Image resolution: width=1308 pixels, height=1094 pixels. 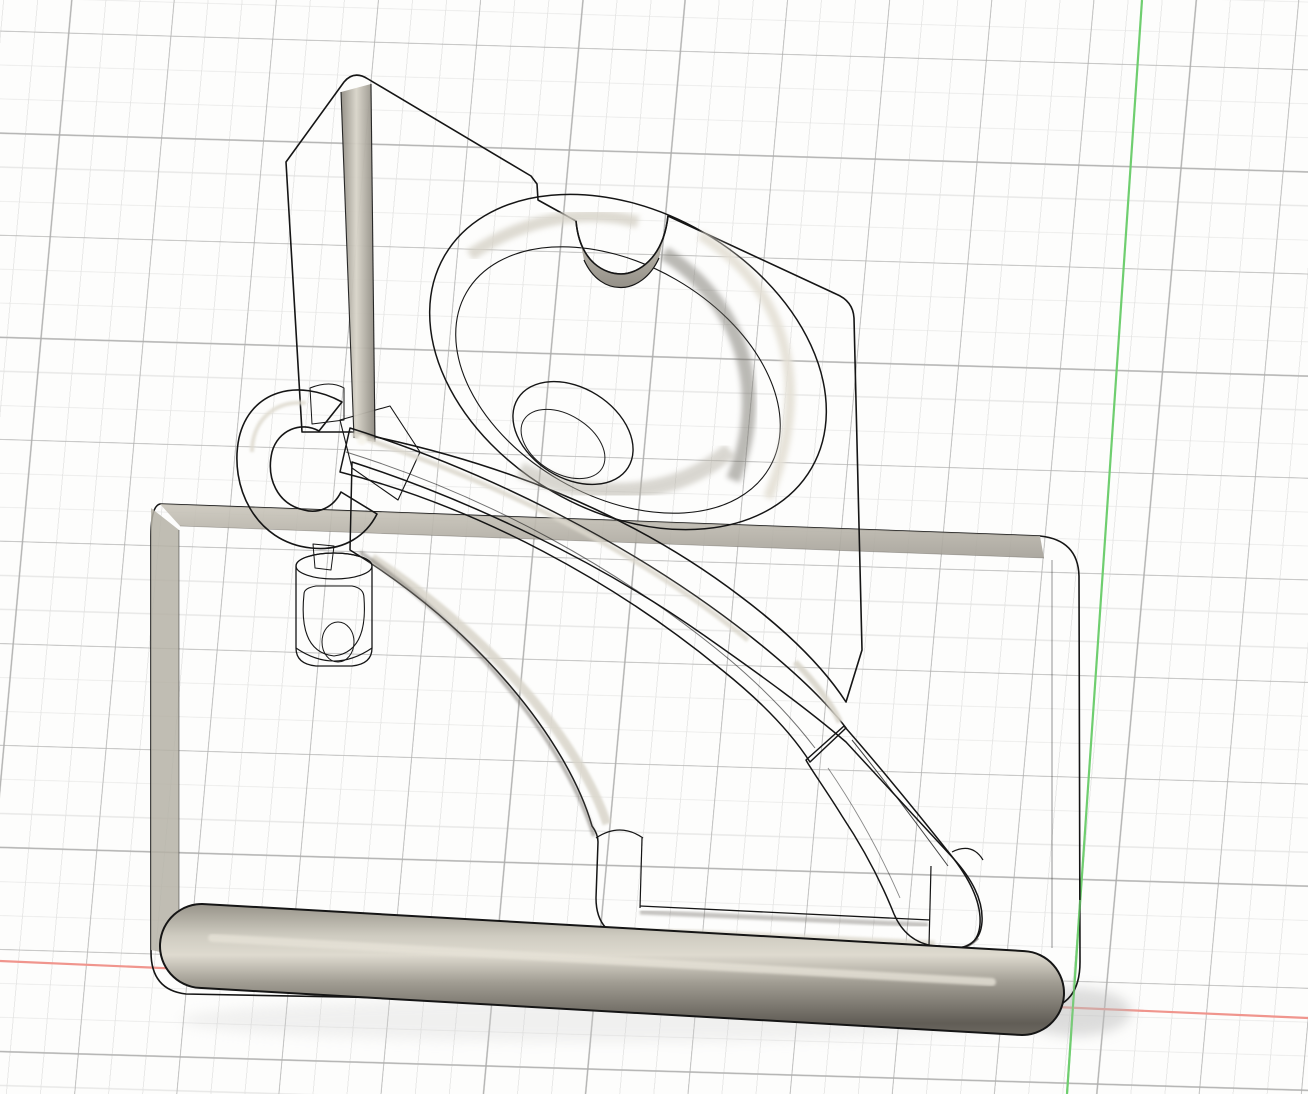 I want to click on left-foot-right-edge, so click(x=641, y=873).